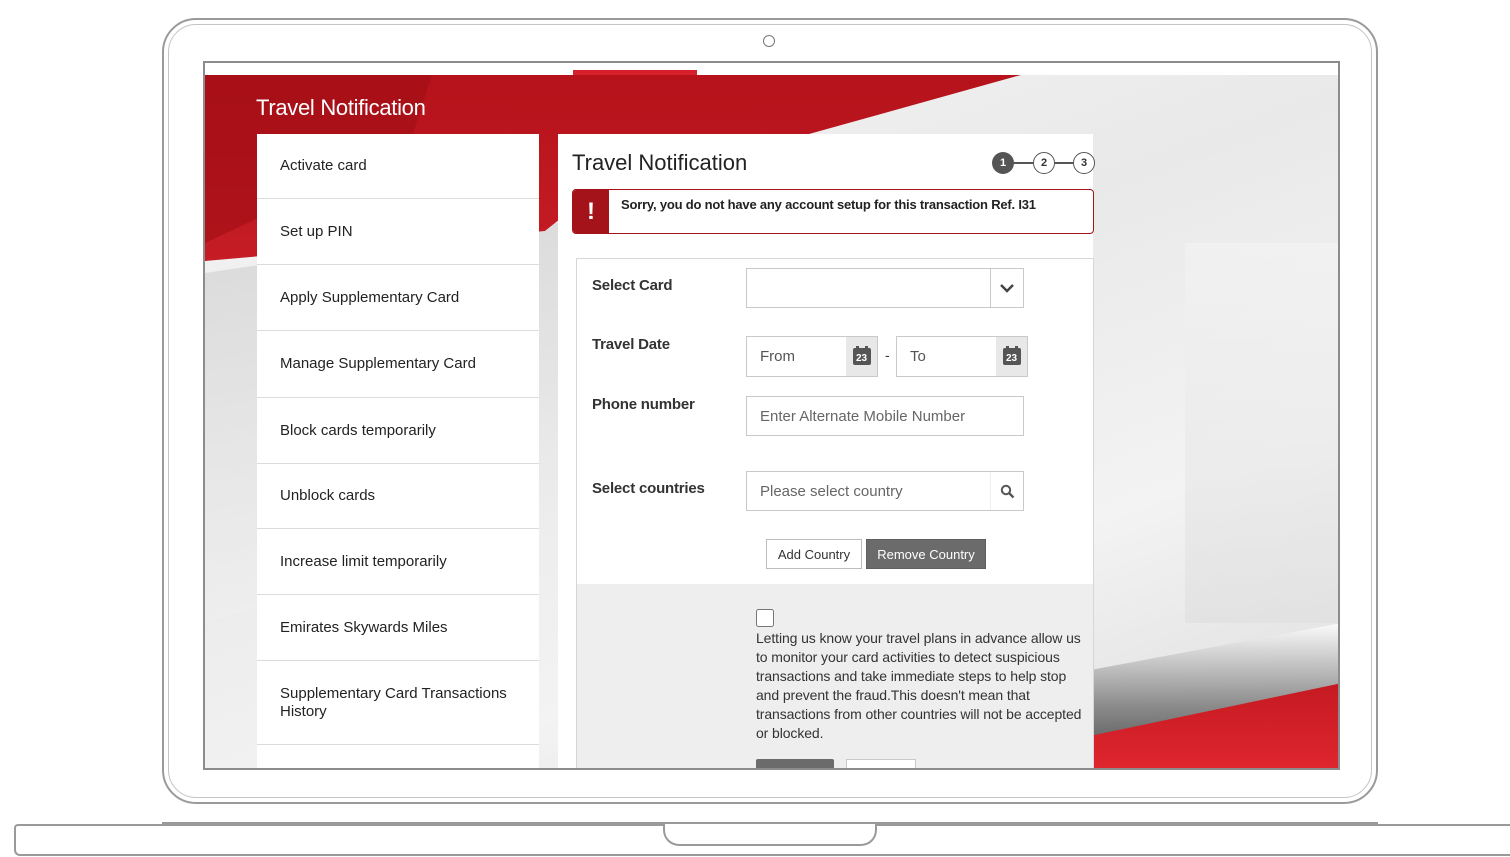  I want to click on to-date-placeholder: To, so click(918, 356).